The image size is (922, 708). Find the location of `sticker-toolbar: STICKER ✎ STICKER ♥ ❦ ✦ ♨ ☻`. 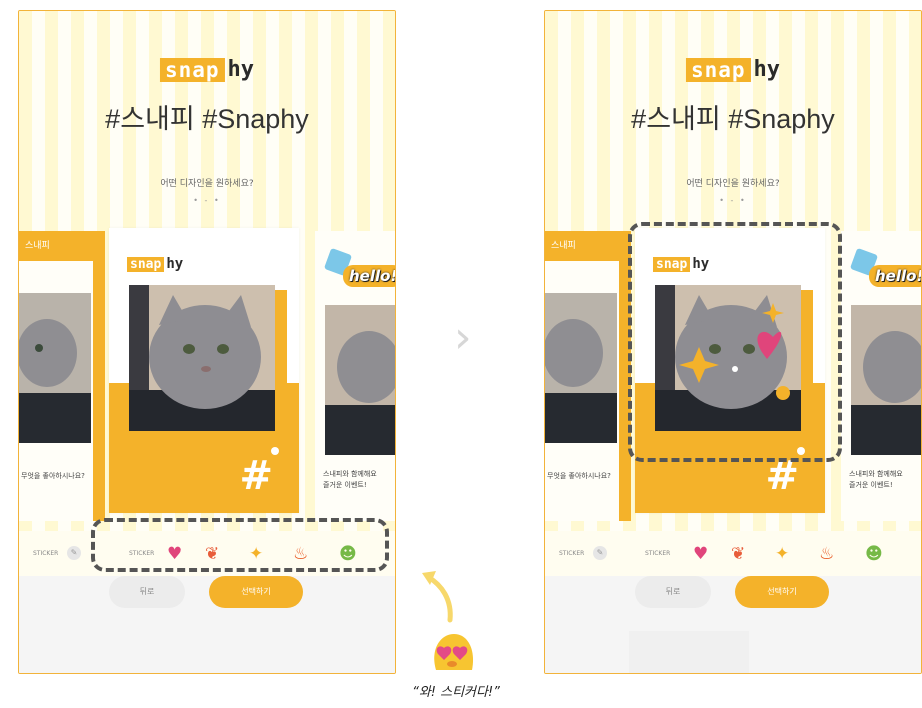

sticker-toolbar: STICKER ✎ STICKER ♥ ❦ ✦ ♨ ☻ is located at coordinates (733, 553).